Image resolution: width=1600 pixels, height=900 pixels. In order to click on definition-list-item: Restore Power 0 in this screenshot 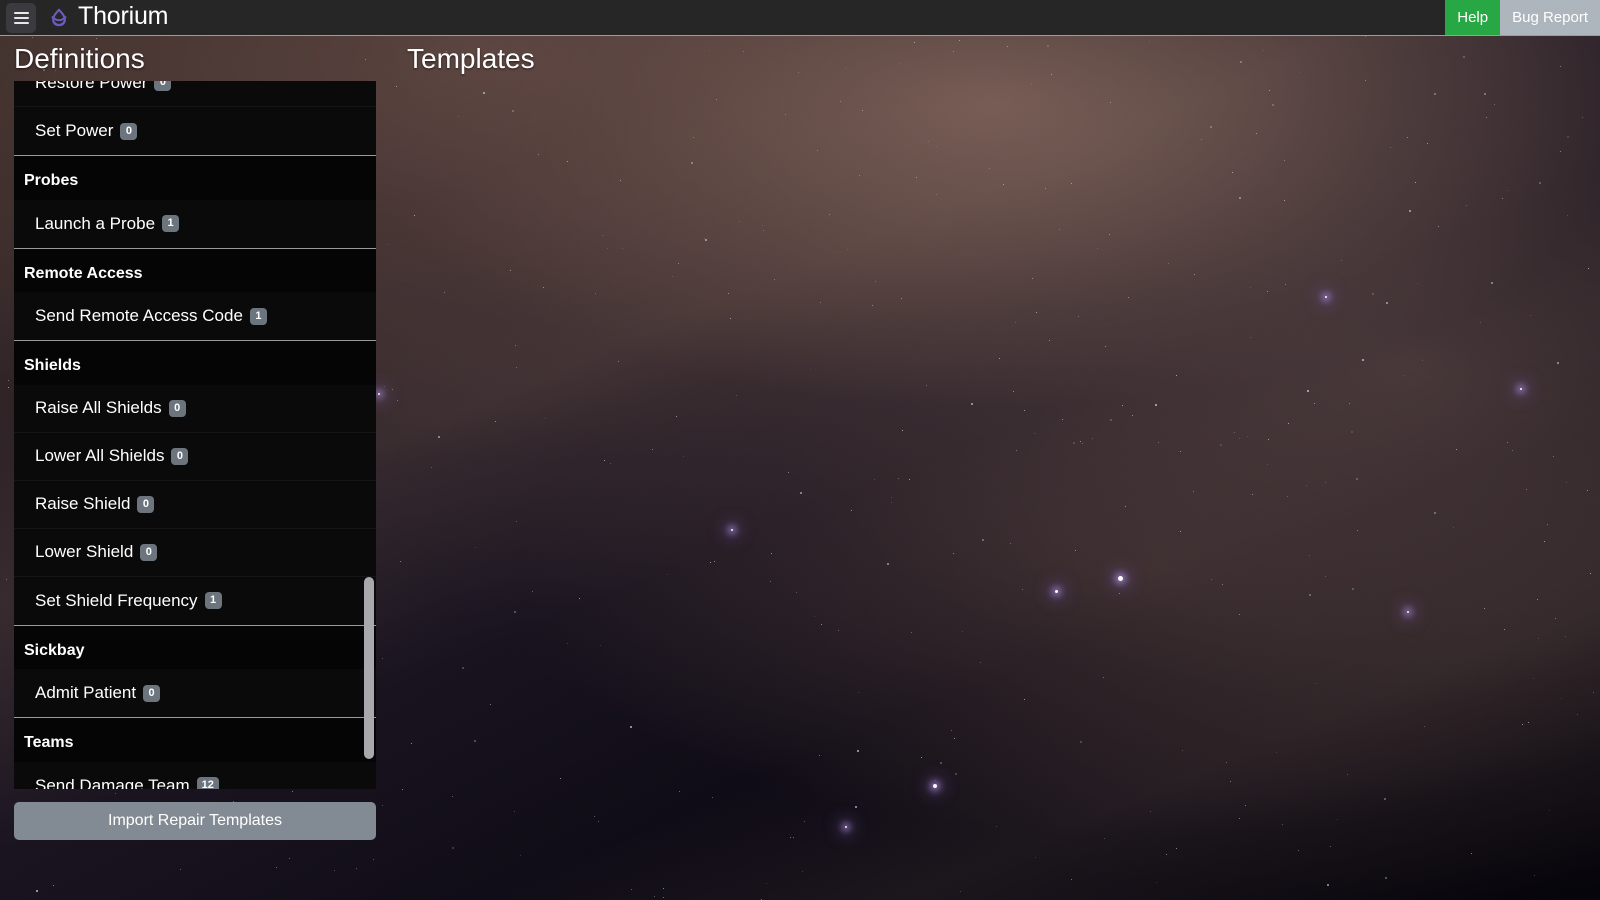, I will do `click(195, 94)`.